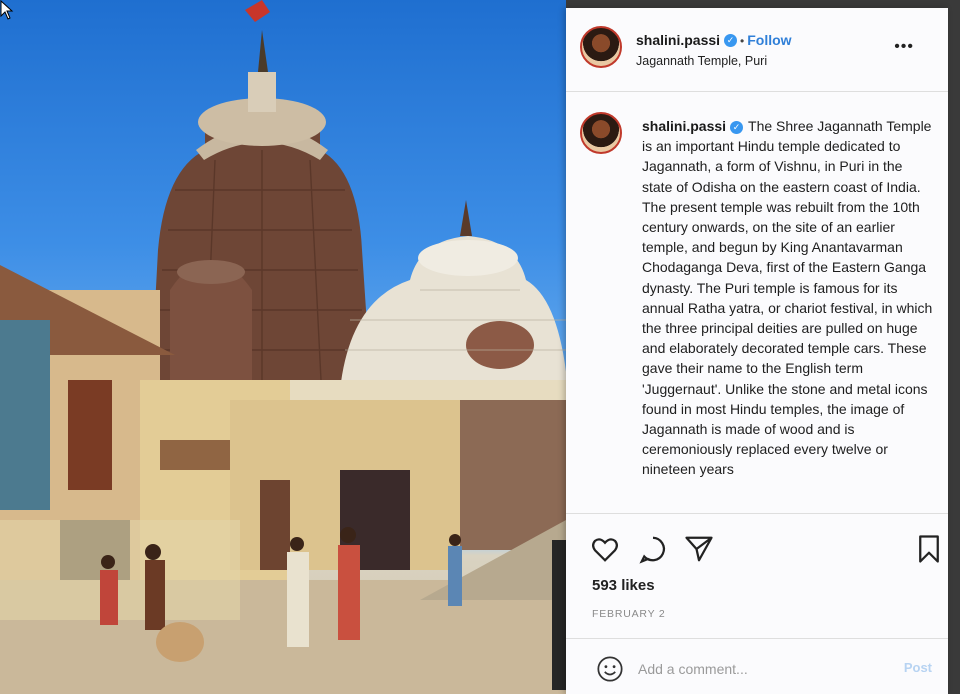  Describe the element at coordinates (601, 133) in the screenshot. I see `caption-avatar` at that location.